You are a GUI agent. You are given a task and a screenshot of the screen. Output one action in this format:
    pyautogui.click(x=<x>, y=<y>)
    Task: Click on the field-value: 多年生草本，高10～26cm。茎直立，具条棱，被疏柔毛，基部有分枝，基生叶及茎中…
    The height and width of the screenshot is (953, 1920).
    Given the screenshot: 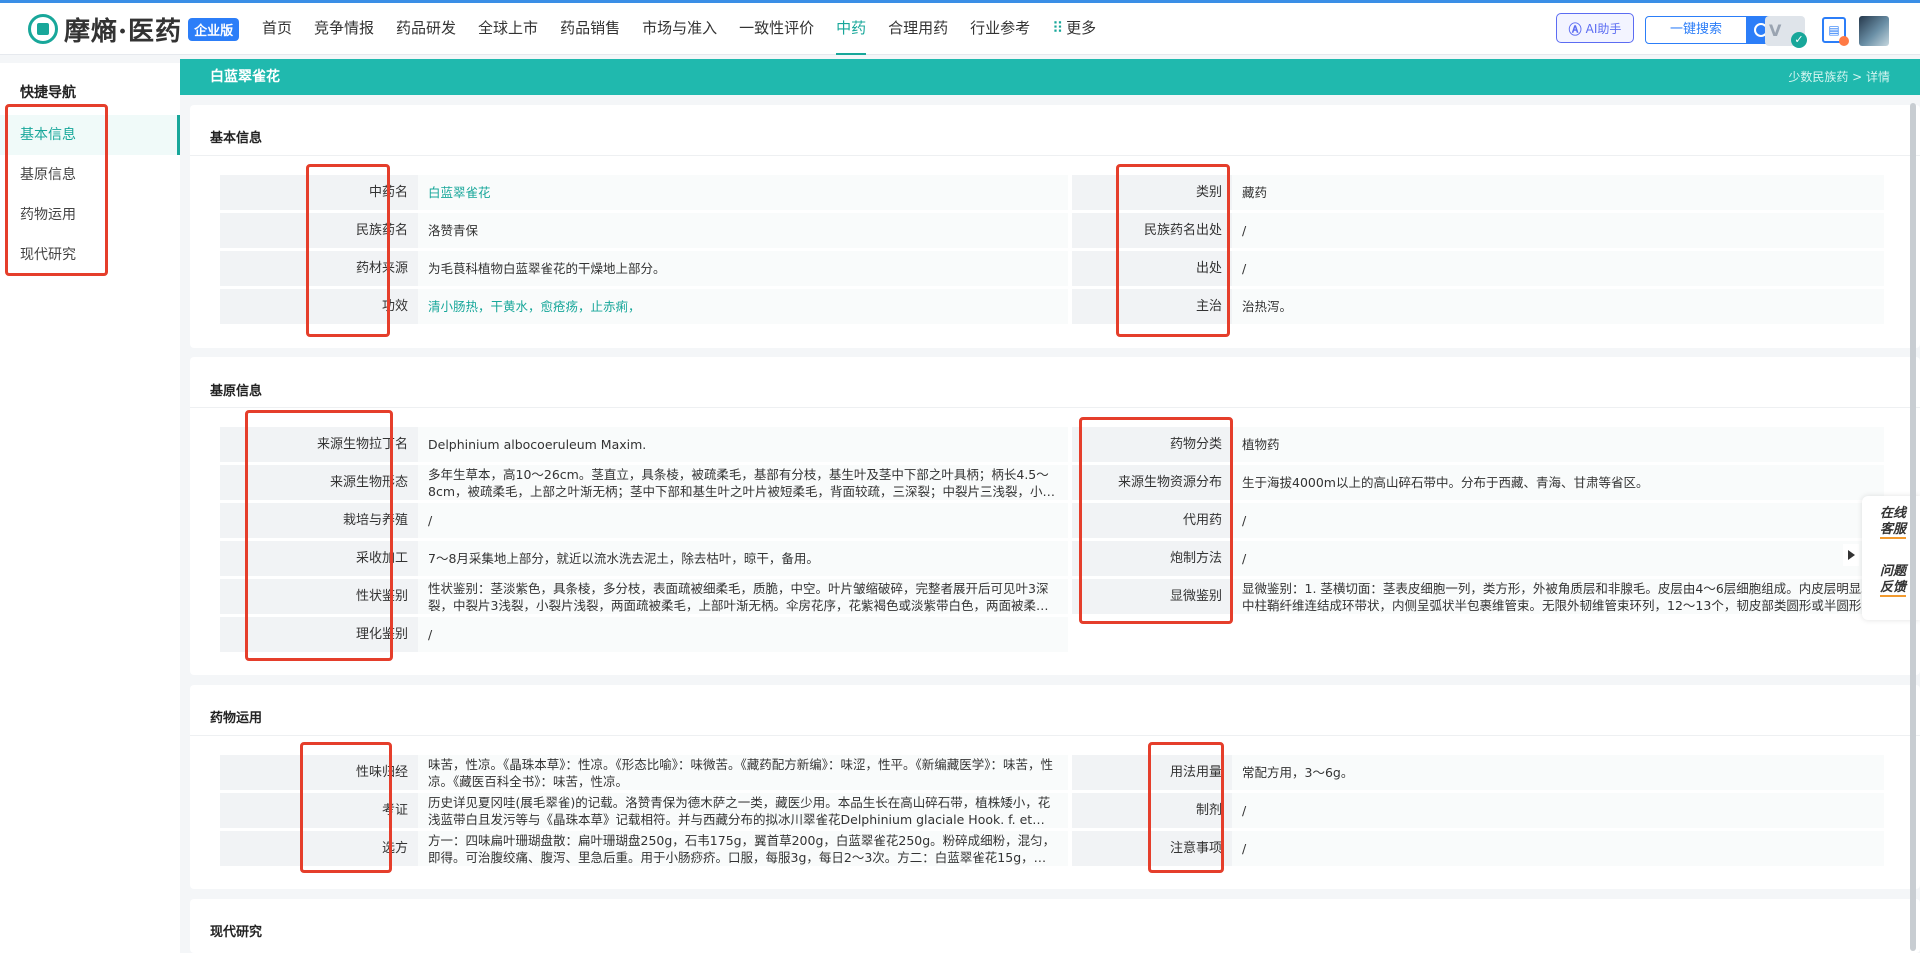 What is the action you would take?
    pyautogui.click(x=743, y=482)
    